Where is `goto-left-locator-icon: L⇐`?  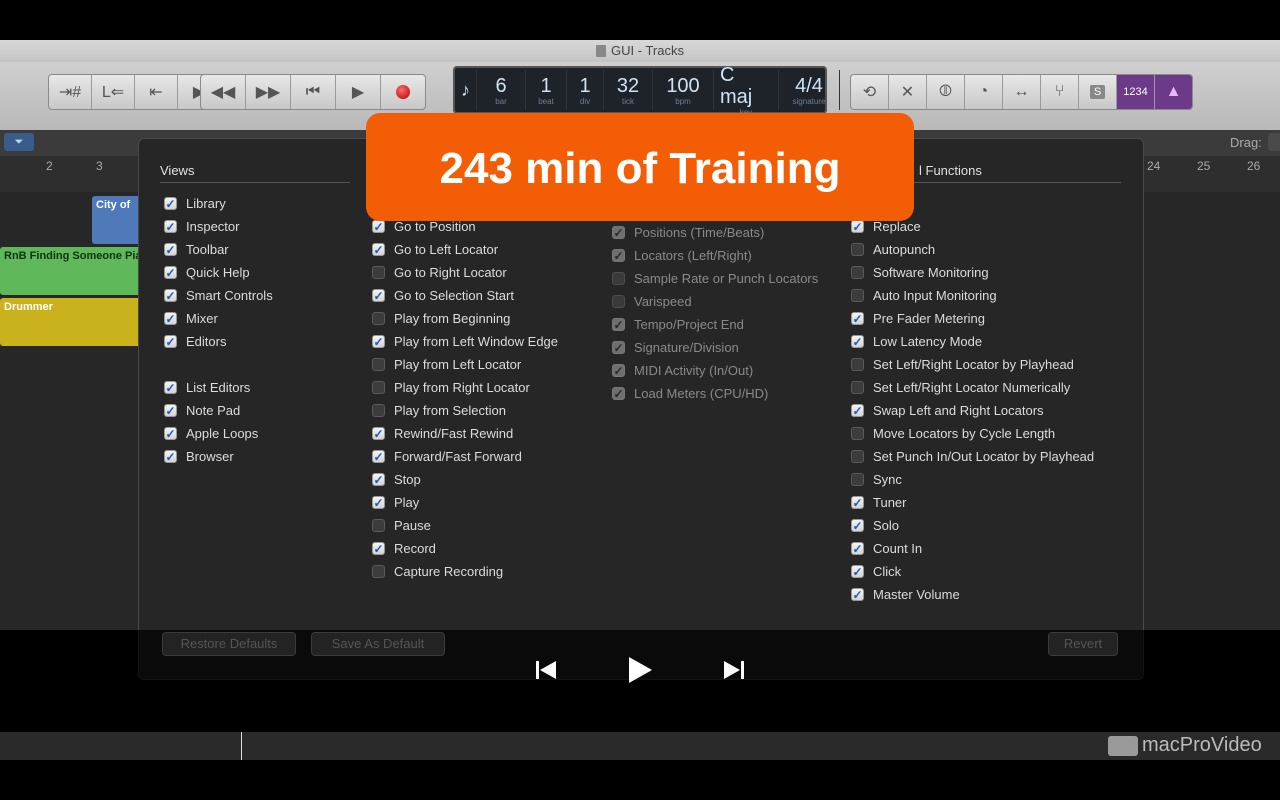
goto-left-locator-icon: L⇐ is located at coordinates (113, 92).